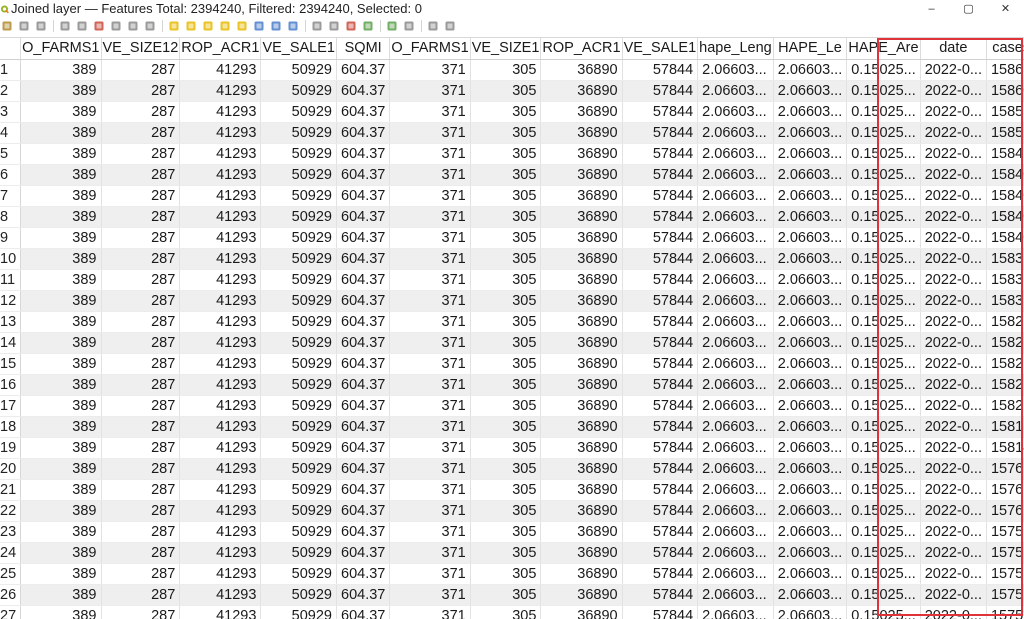 The image size is (1024, 619). I want to click on zoom-to-selection-icon, so click(293, 26).